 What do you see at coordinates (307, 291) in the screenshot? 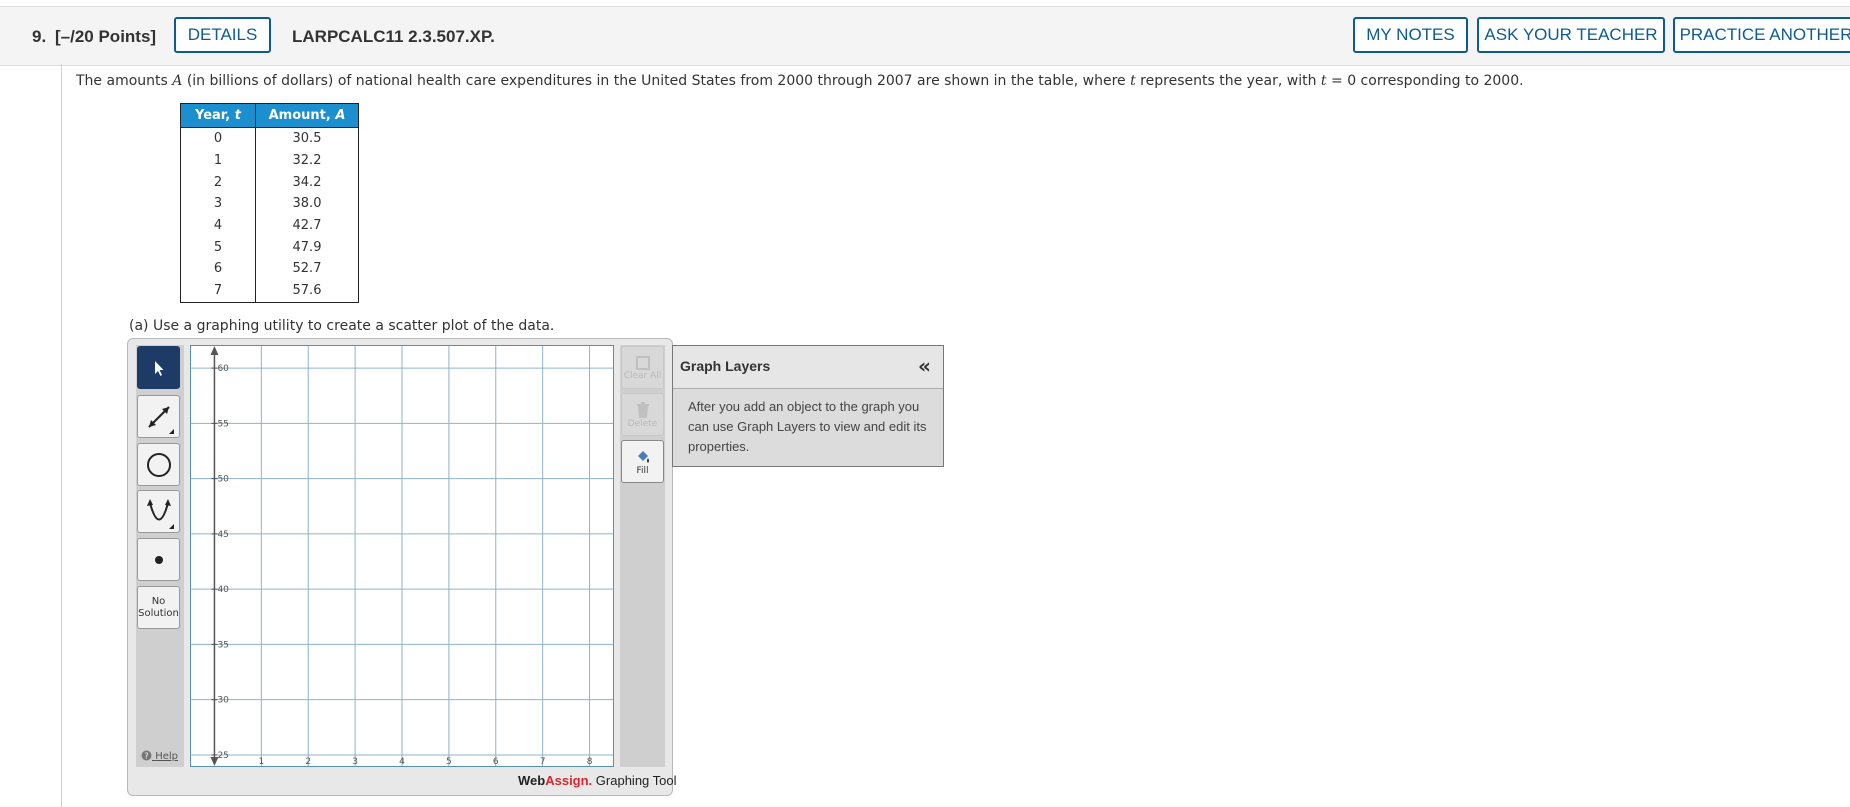
I see `amount-cell: 57.6` at bounding box center [307, 291].